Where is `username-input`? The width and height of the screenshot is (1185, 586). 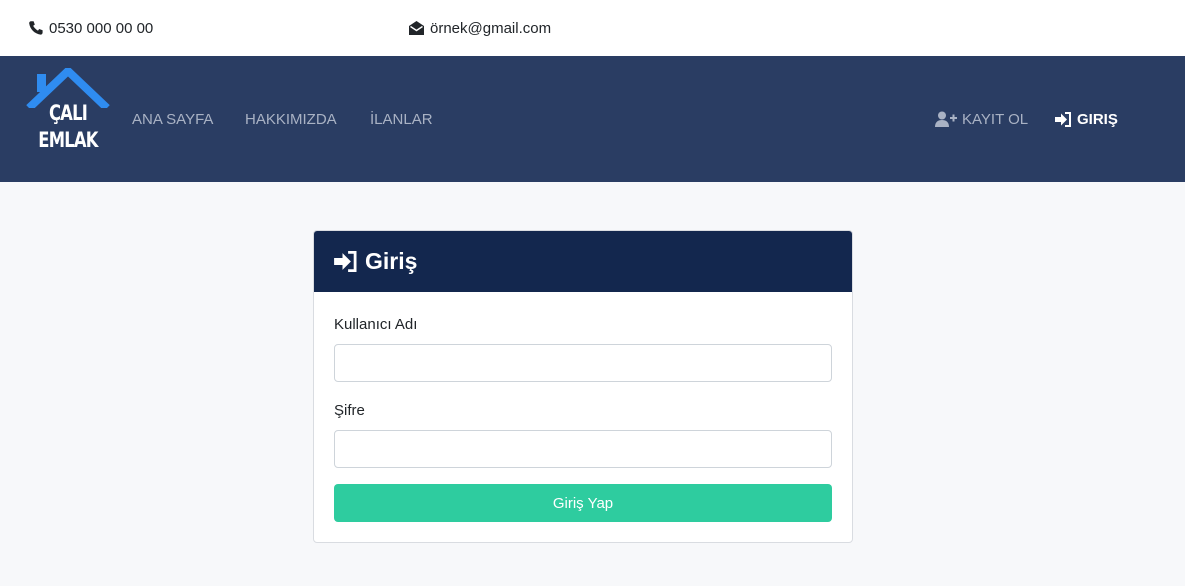 username-input is located at coordinates (583, 363).